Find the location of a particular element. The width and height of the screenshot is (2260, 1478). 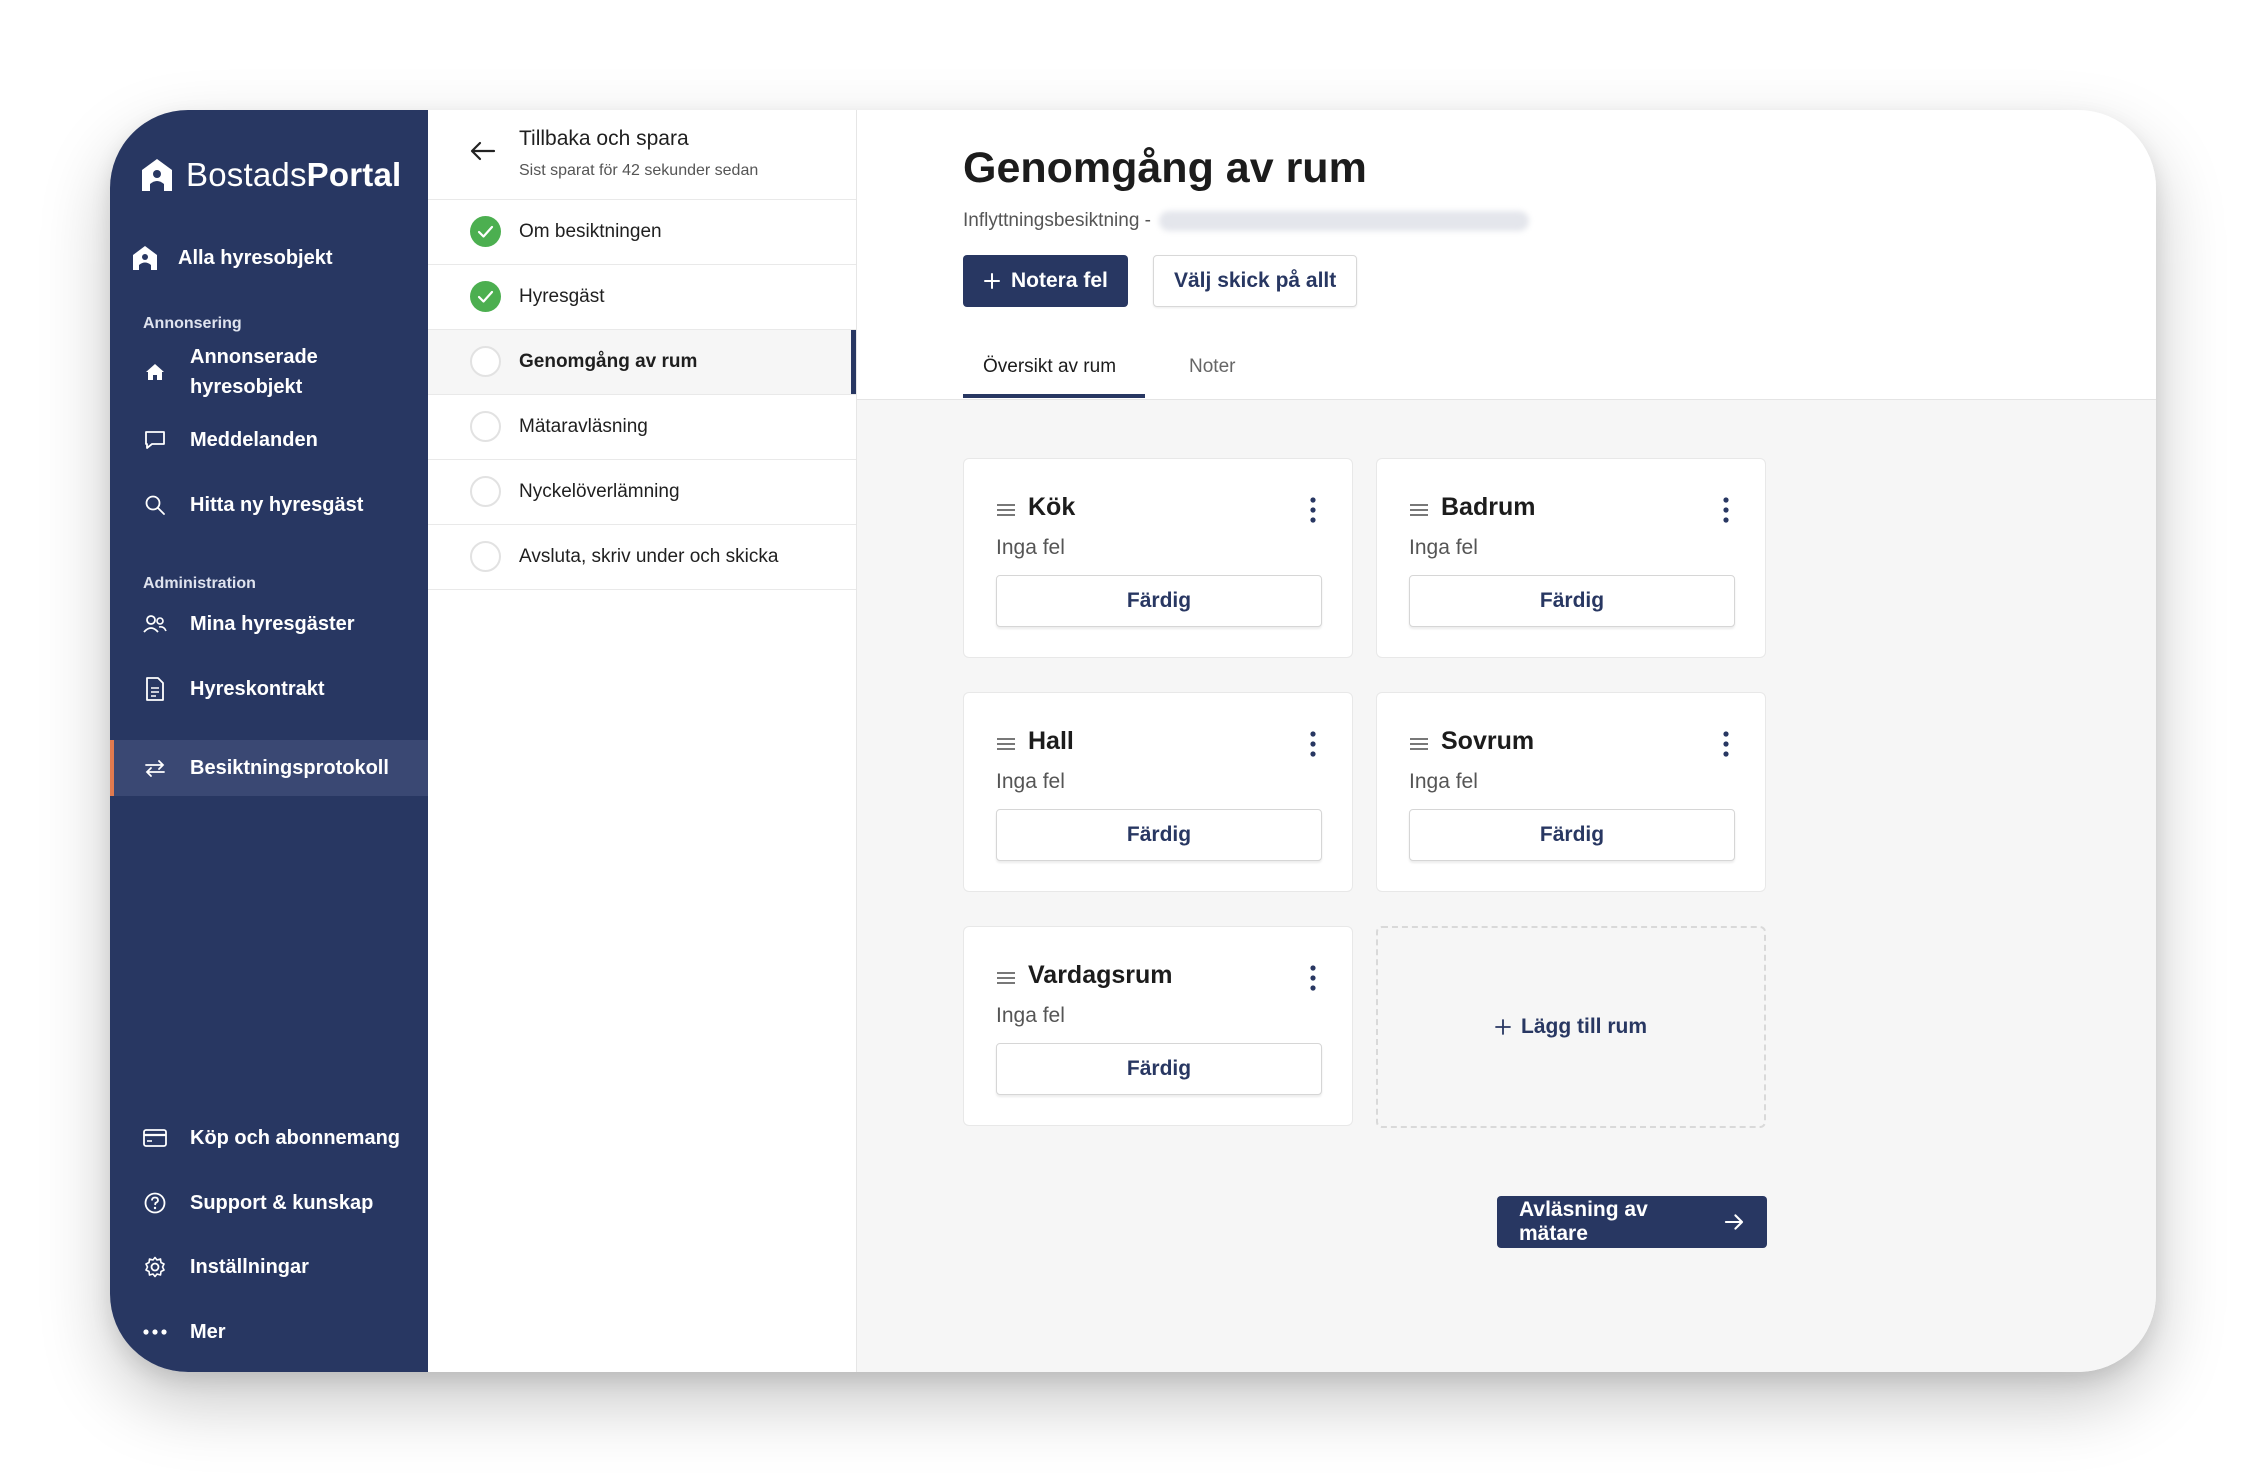

nav-find-tenant-label: Hitta ny hyresgäst is located at coordinates (277, 504).